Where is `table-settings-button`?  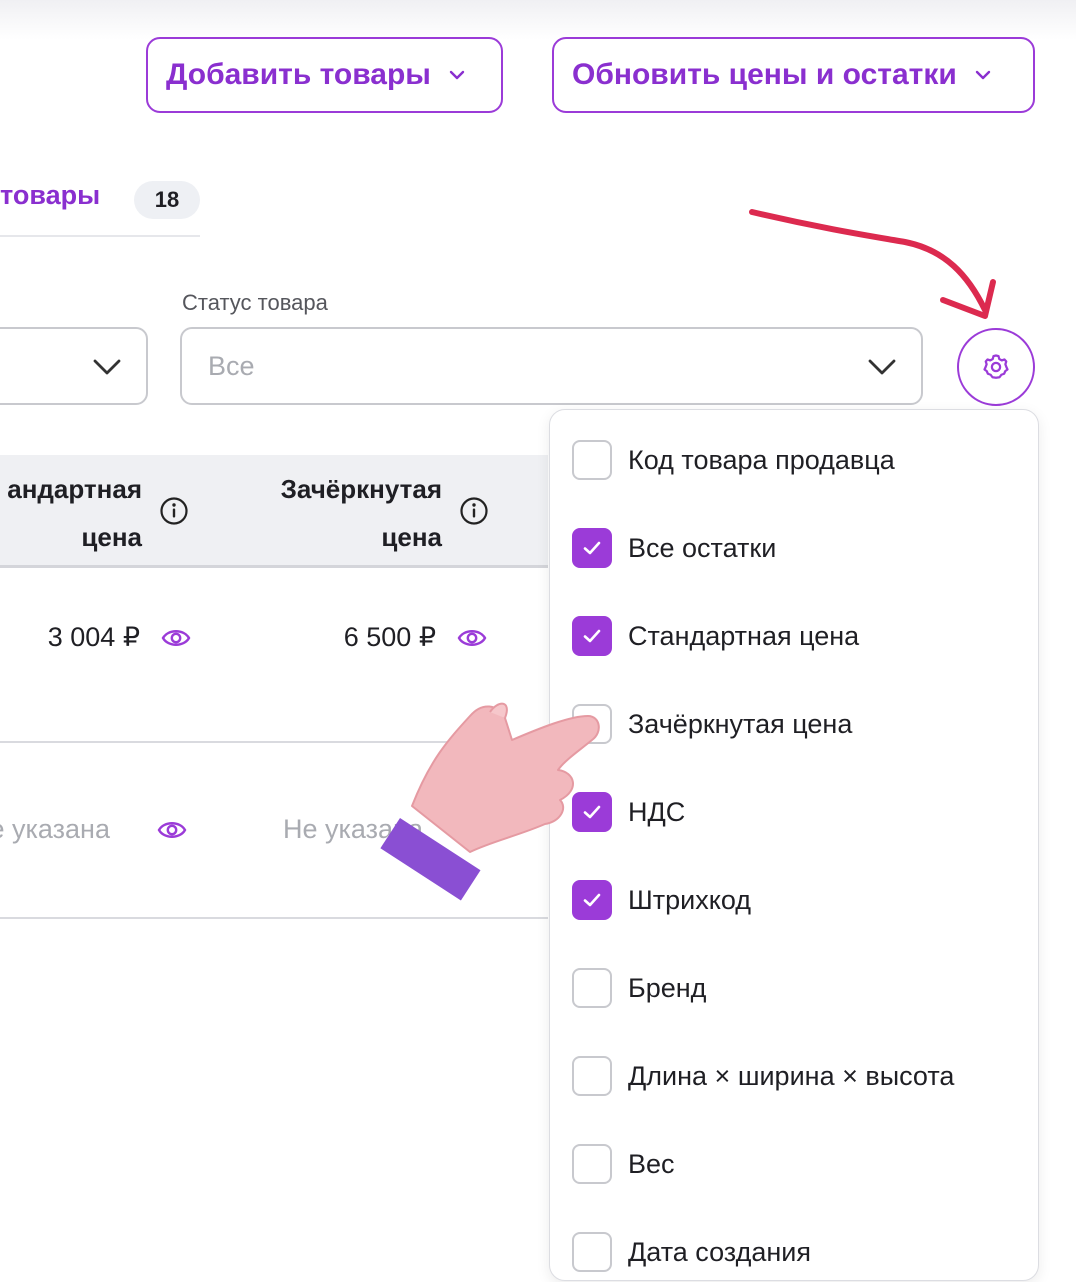
table-settings-button is located at coordinates (996, 367).